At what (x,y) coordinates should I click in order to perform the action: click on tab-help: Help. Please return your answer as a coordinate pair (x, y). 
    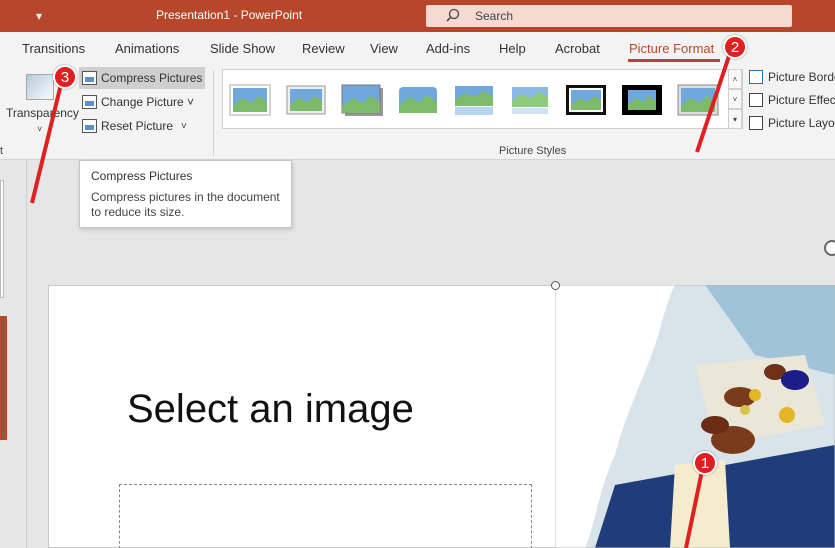
    Looking at the image, I should click on (512, 48).